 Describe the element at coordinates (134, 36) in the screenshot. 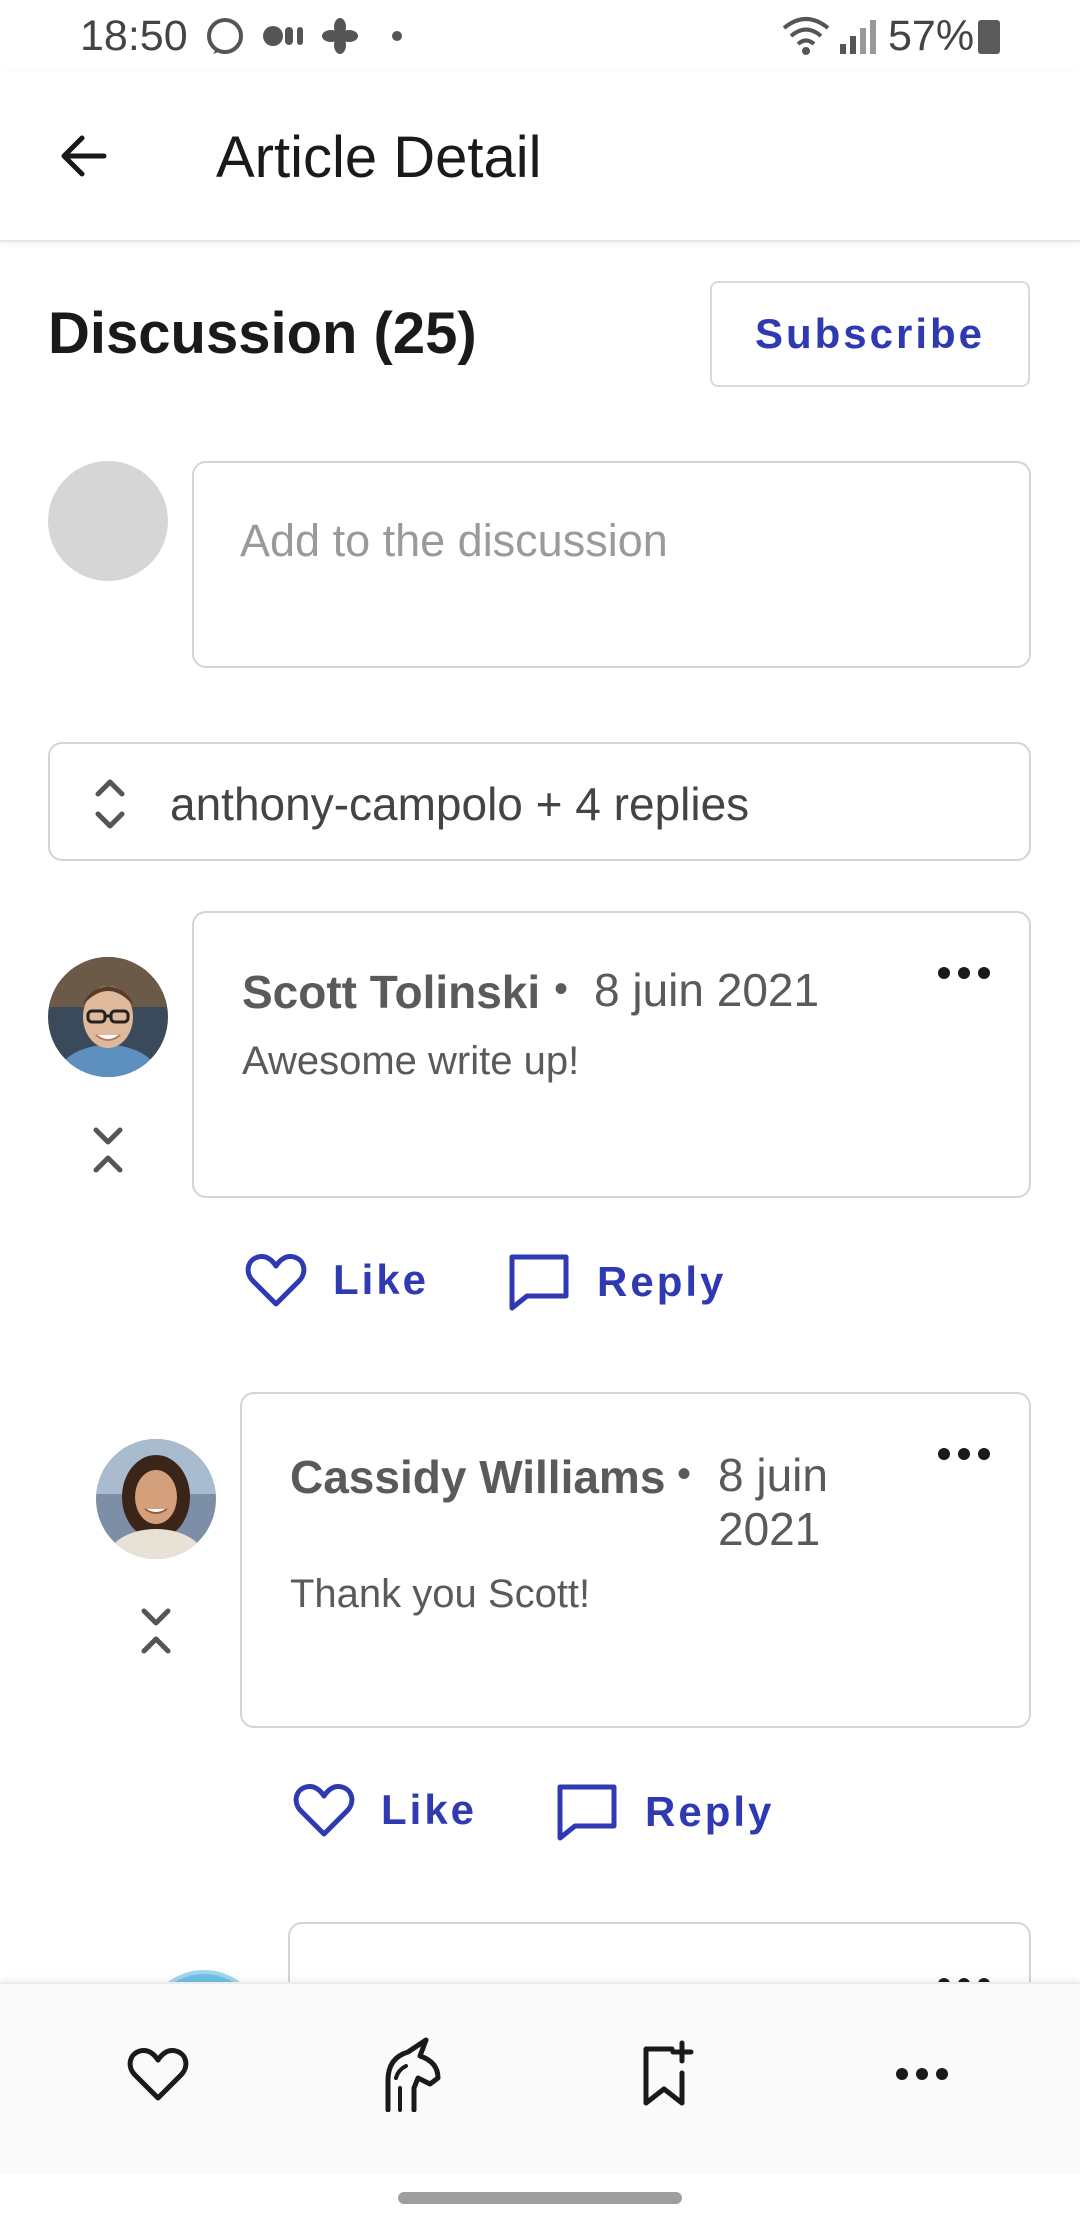

I see `status-time: 18:50` at that location.